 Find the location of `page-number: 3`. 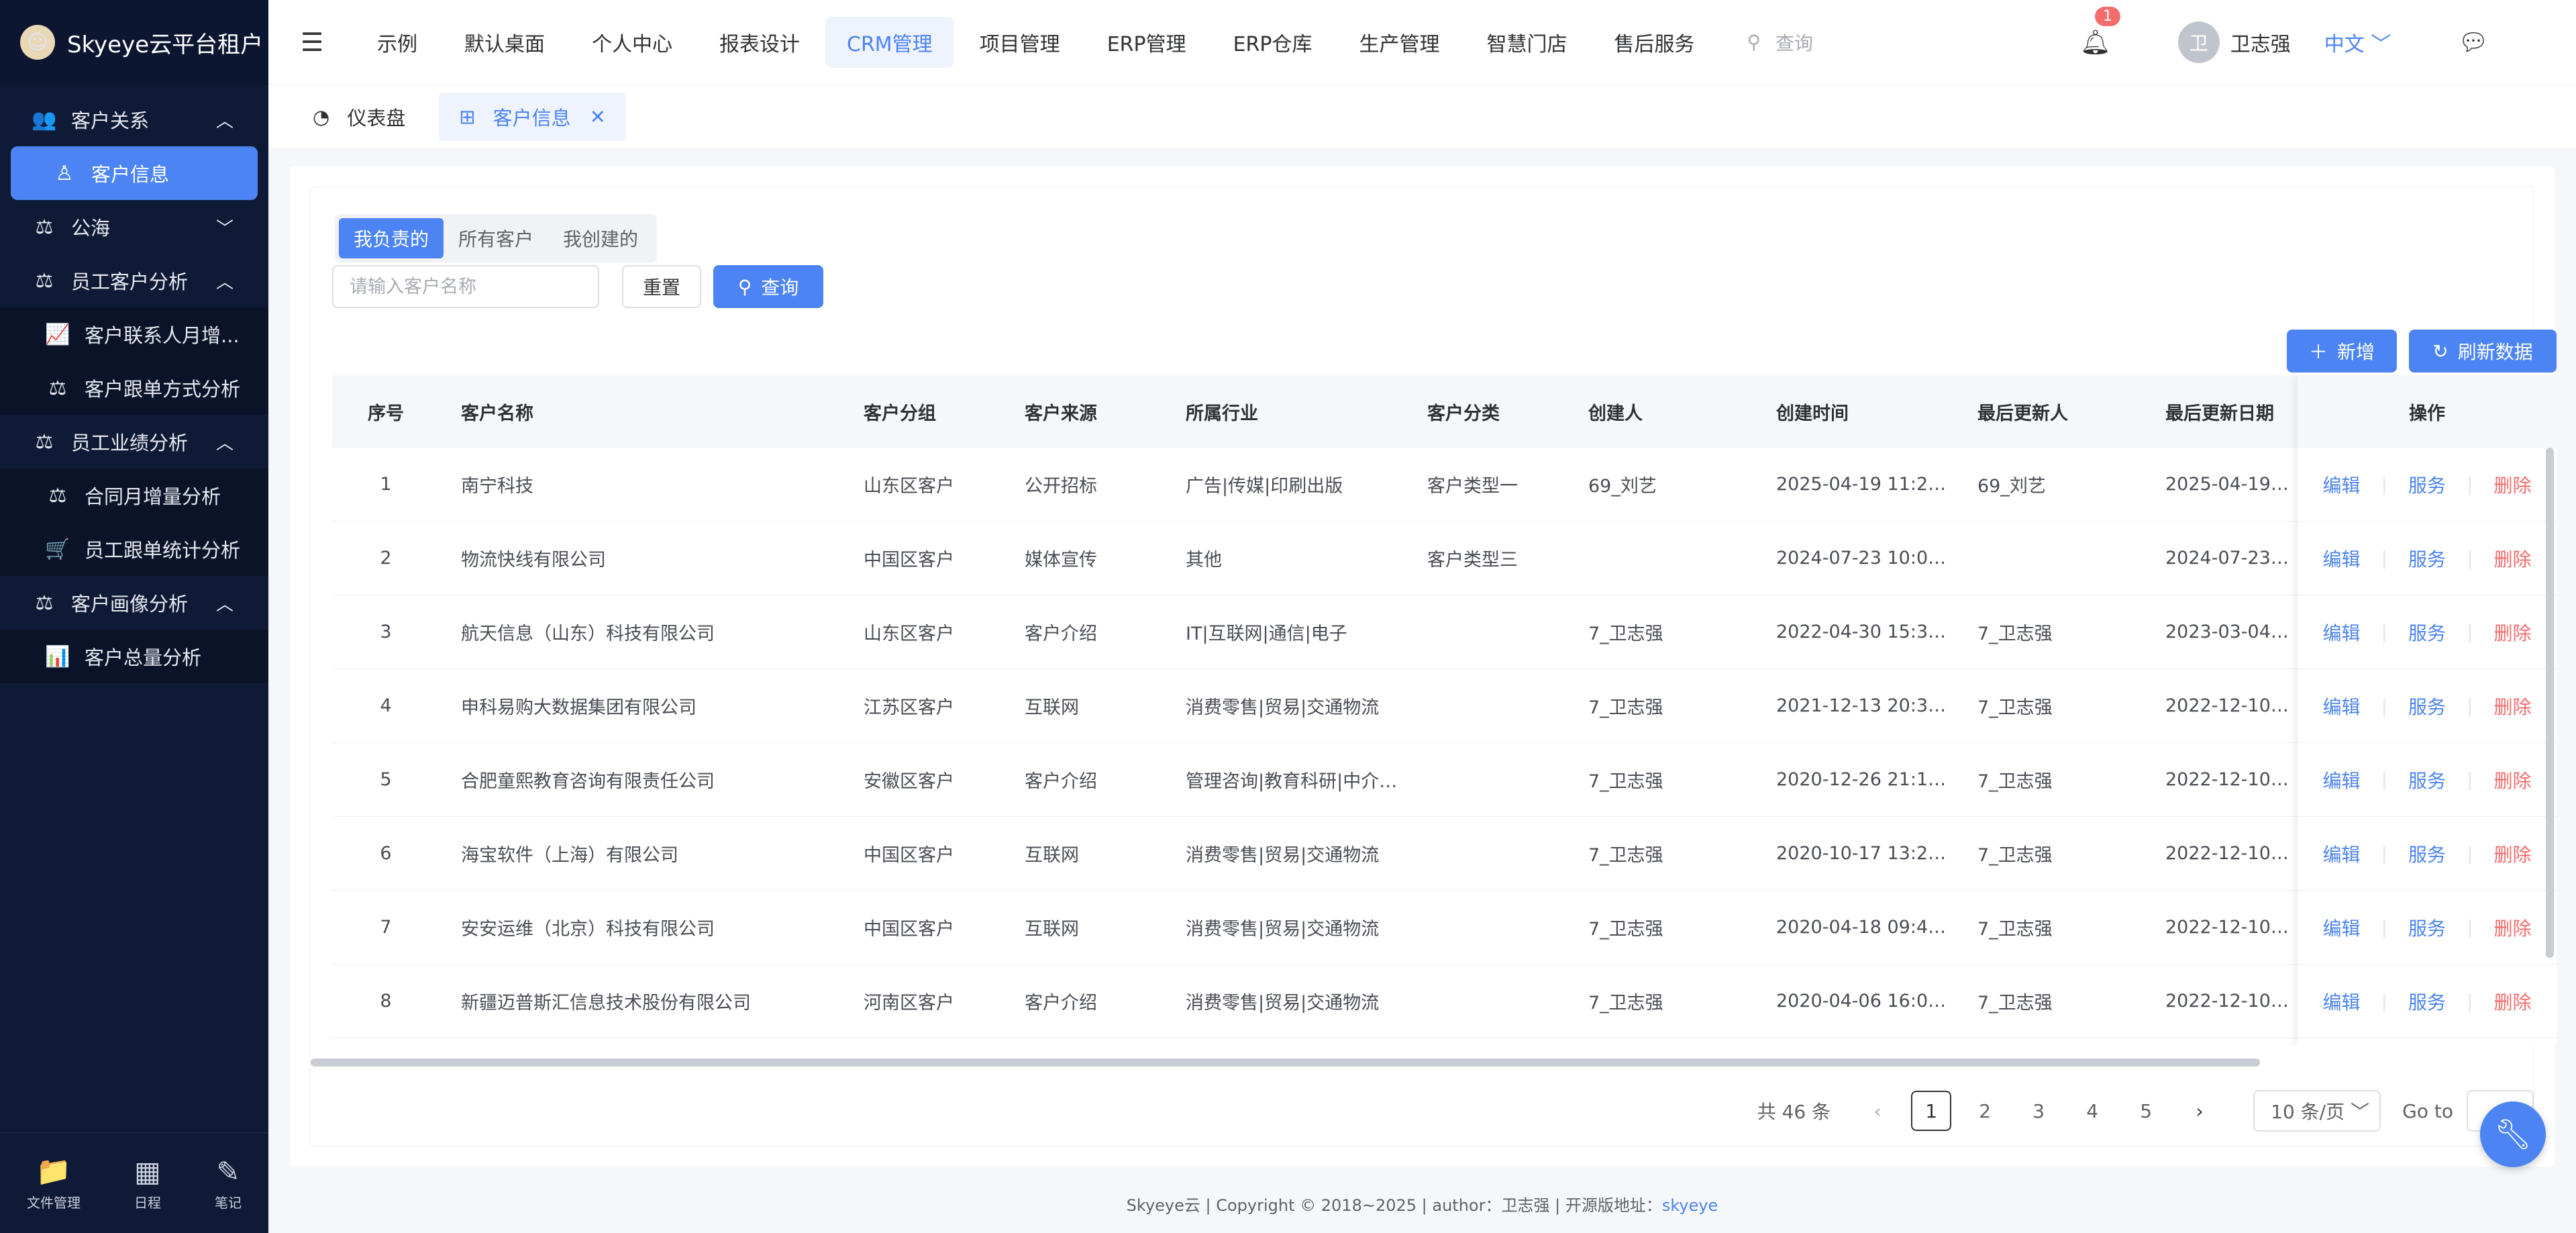

page-number: 3 is located at coordinates (2038, 1111).